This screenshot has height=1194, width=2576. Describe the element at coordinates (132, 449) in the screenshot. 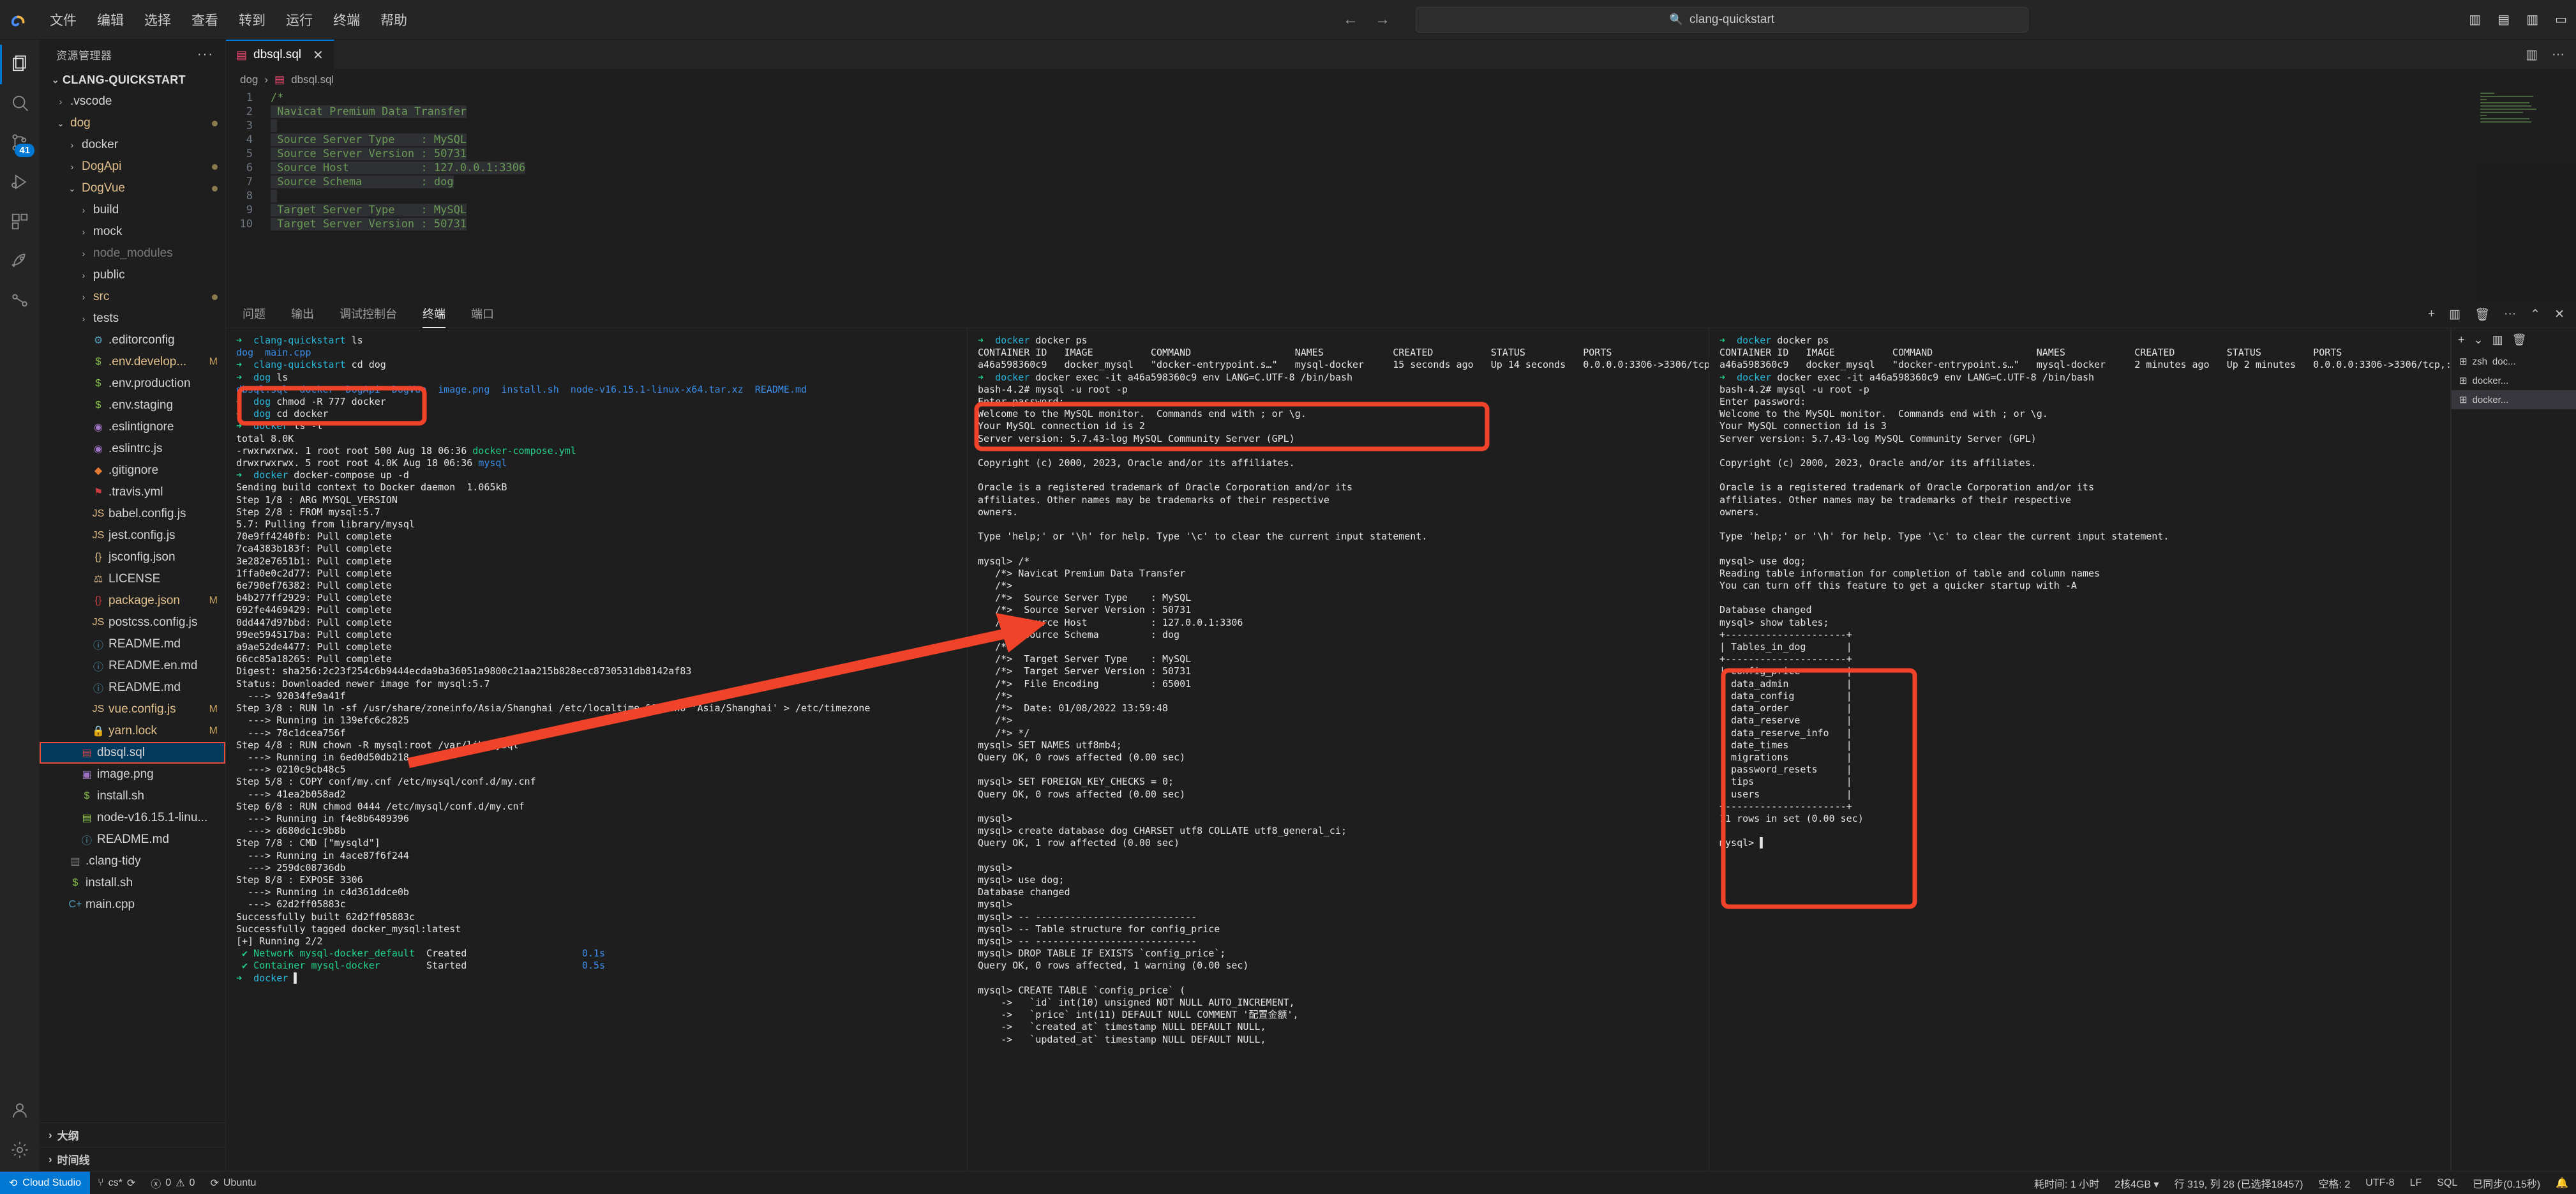

I see `tree-item--eslintrc-js: ◉ .eslintrc.js` at that location.